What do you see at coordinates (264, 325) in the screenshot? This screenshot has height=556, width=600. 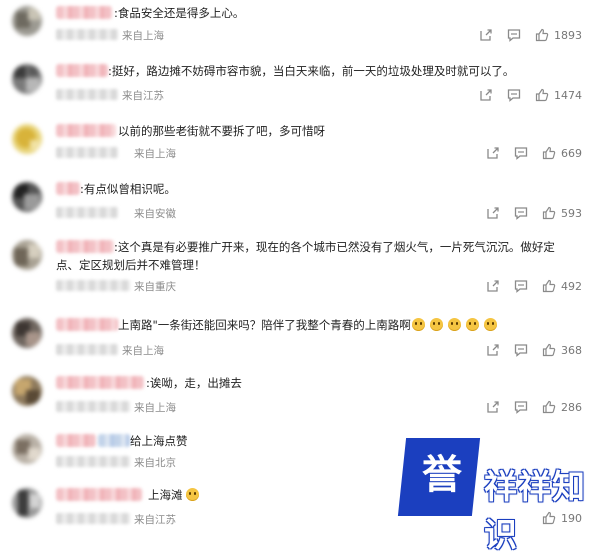 I see `comment-text-content: 上南路"一条街还能回来吗？陪伴了我整个青春的上南路啊` at bounding box center [264, 325].